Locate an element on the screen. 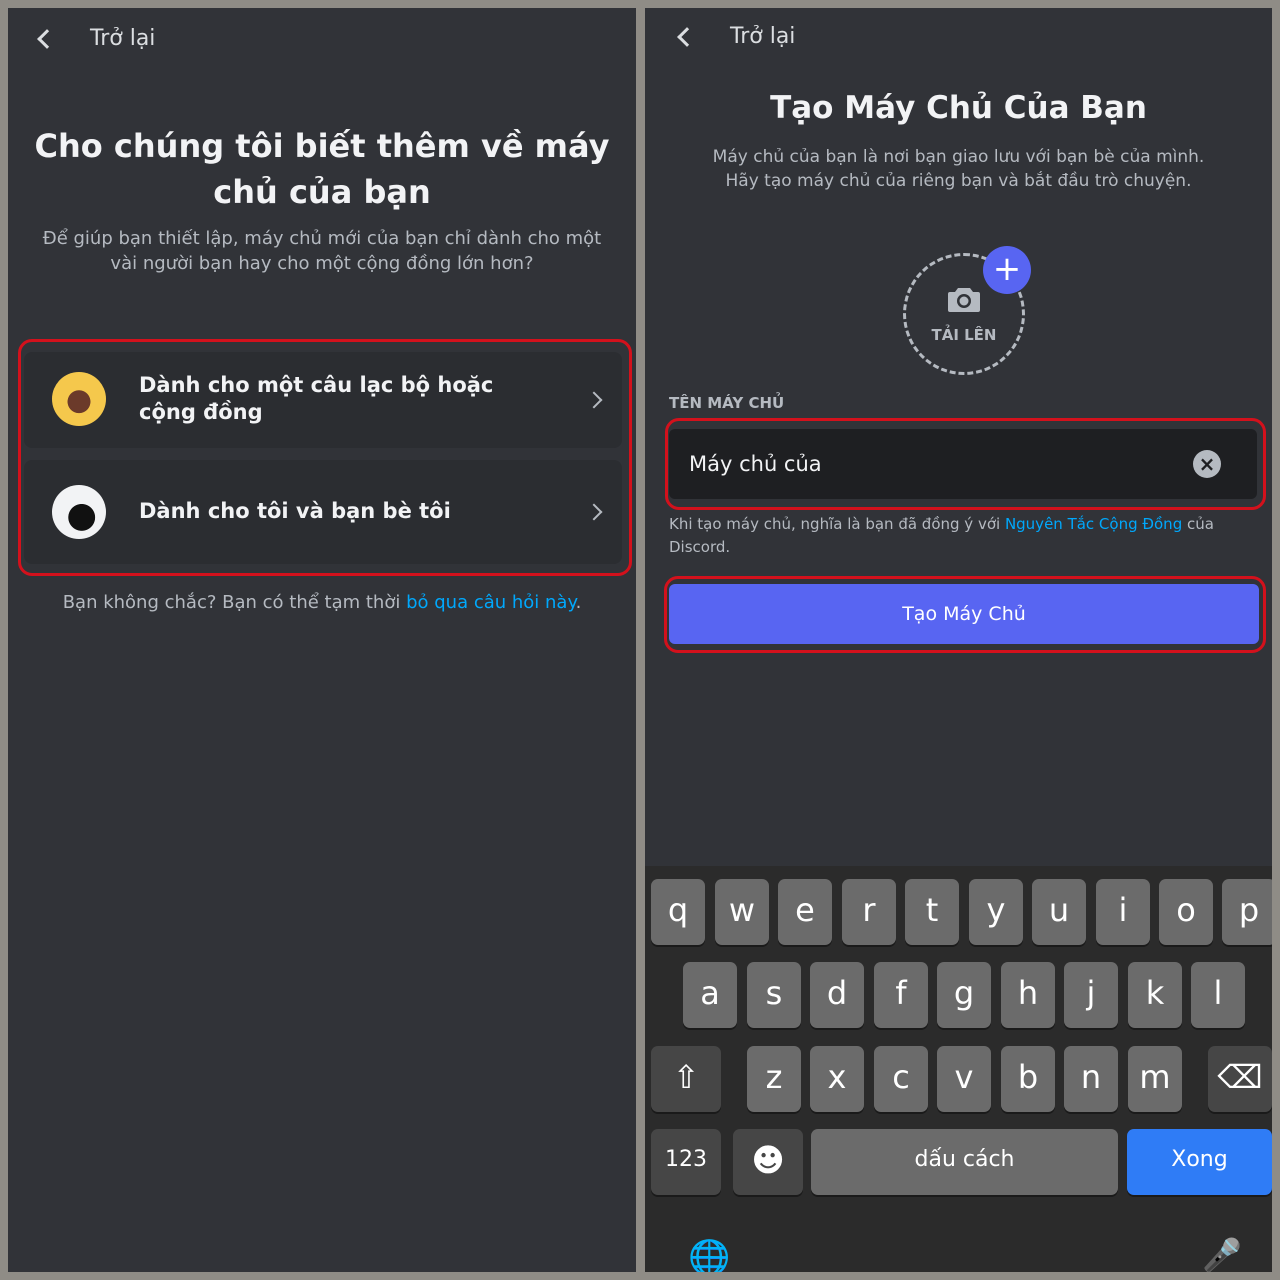  key-g: g is located at coordinates (964, 995).